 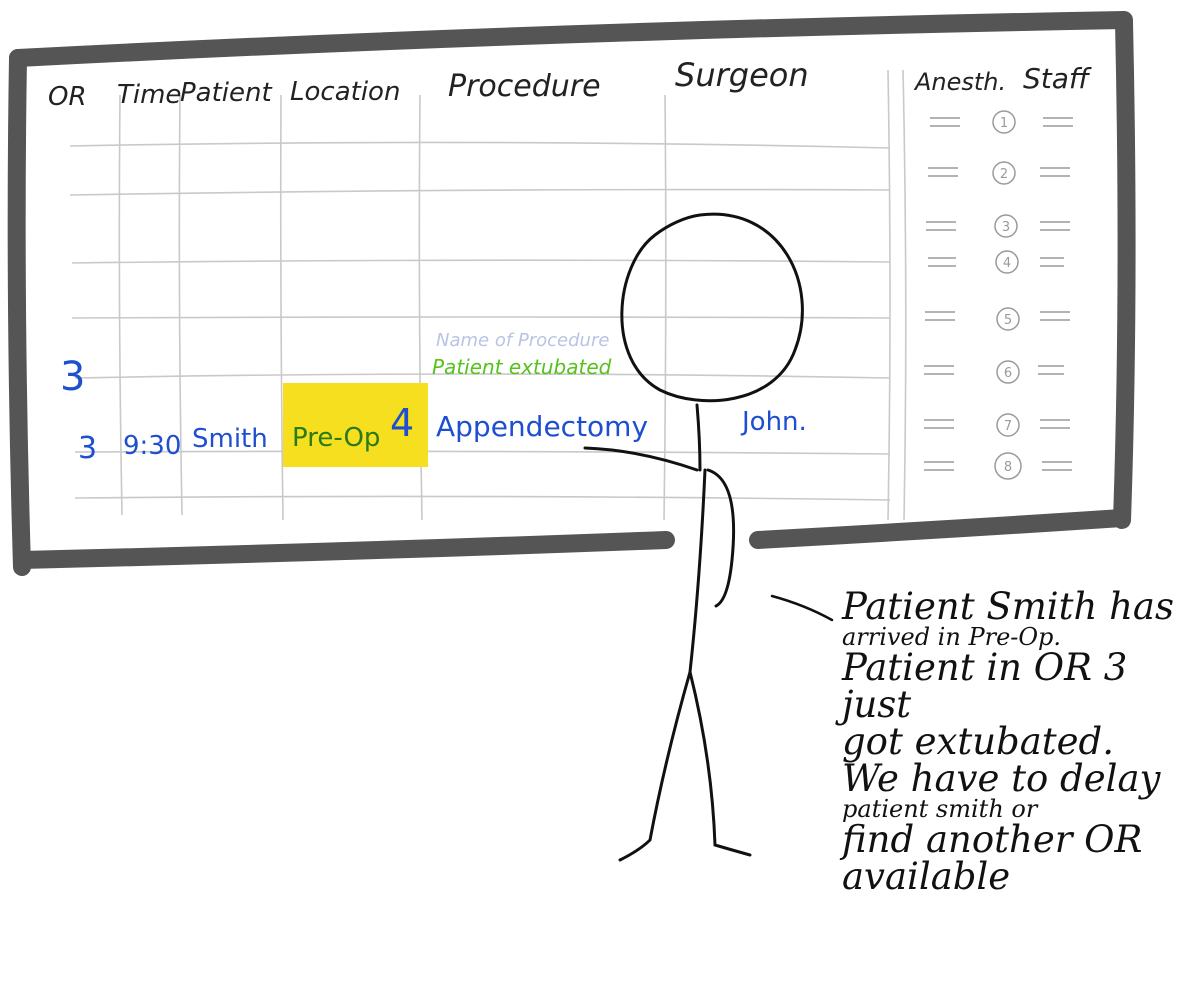 What do you see at coordinates (1057, 78) in the screenshot?
I see `header-staff: Staff` at bounding box center [1057, 78].